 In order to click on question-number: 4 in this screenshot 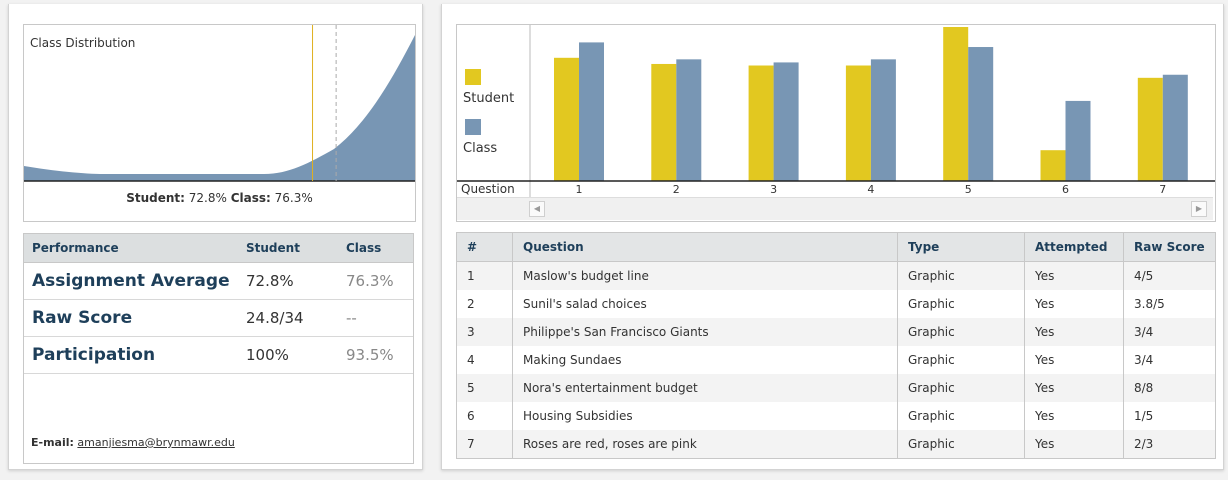, I will do `click(484, 360)`.